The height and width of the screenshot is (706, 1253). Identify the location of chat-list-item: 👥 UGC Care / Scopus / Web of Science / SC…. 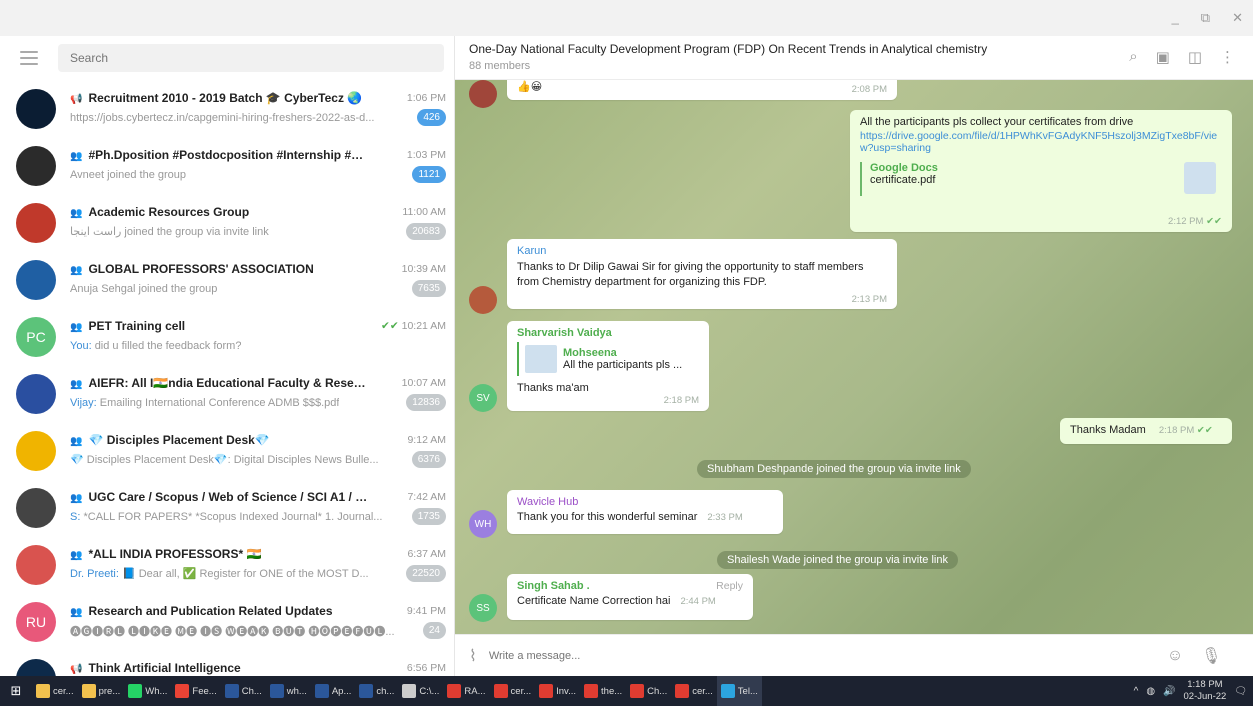
(227, 507).